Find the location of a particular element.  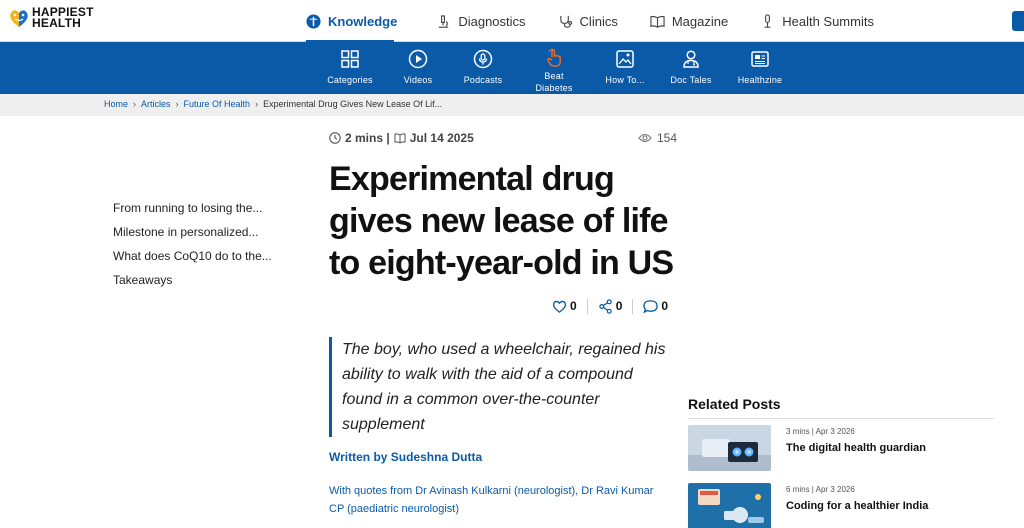

site-logo: HAPPIEST HEALTH is located at coordinates (51, 18).